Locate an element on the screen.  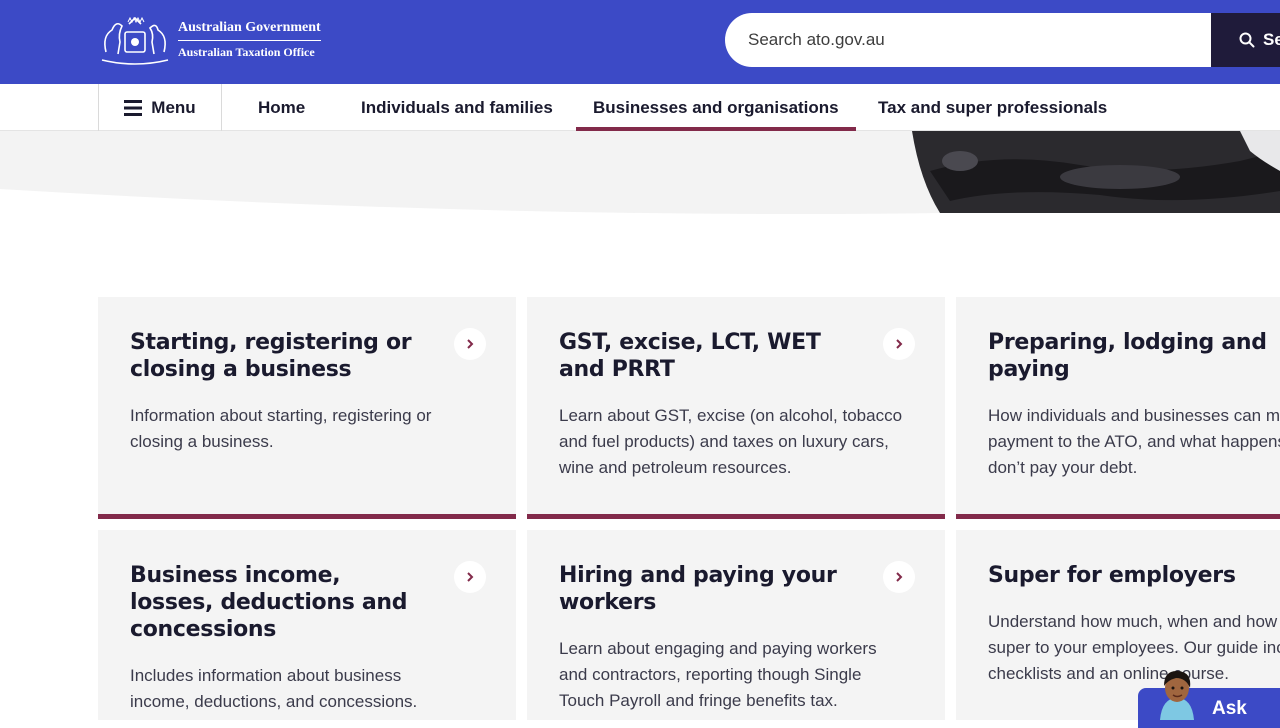
card-title: GST, excise, LCT, WET and PRRT is located at coordinates (690, 356).